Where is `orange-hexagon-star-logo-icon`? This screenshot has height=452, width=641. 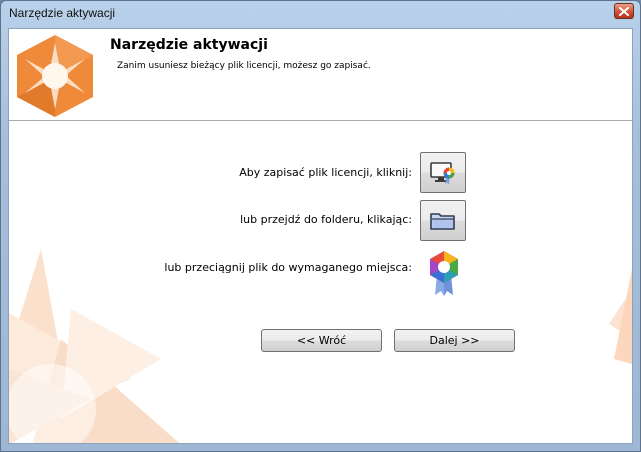 orange-hexagon-star-logo-icon is located at coordinates (55, 76).